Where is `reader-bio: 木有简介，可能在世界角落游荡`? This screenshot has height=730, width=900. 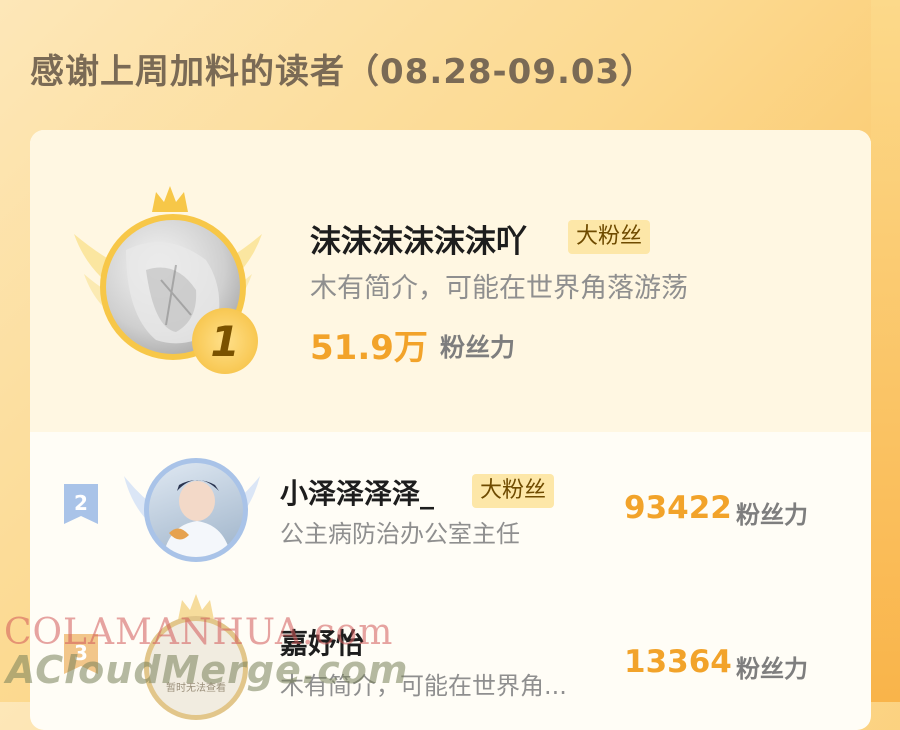 reader-bio: 木有简介，可能在世界角落游荡 is located at coordinates (499, 288).